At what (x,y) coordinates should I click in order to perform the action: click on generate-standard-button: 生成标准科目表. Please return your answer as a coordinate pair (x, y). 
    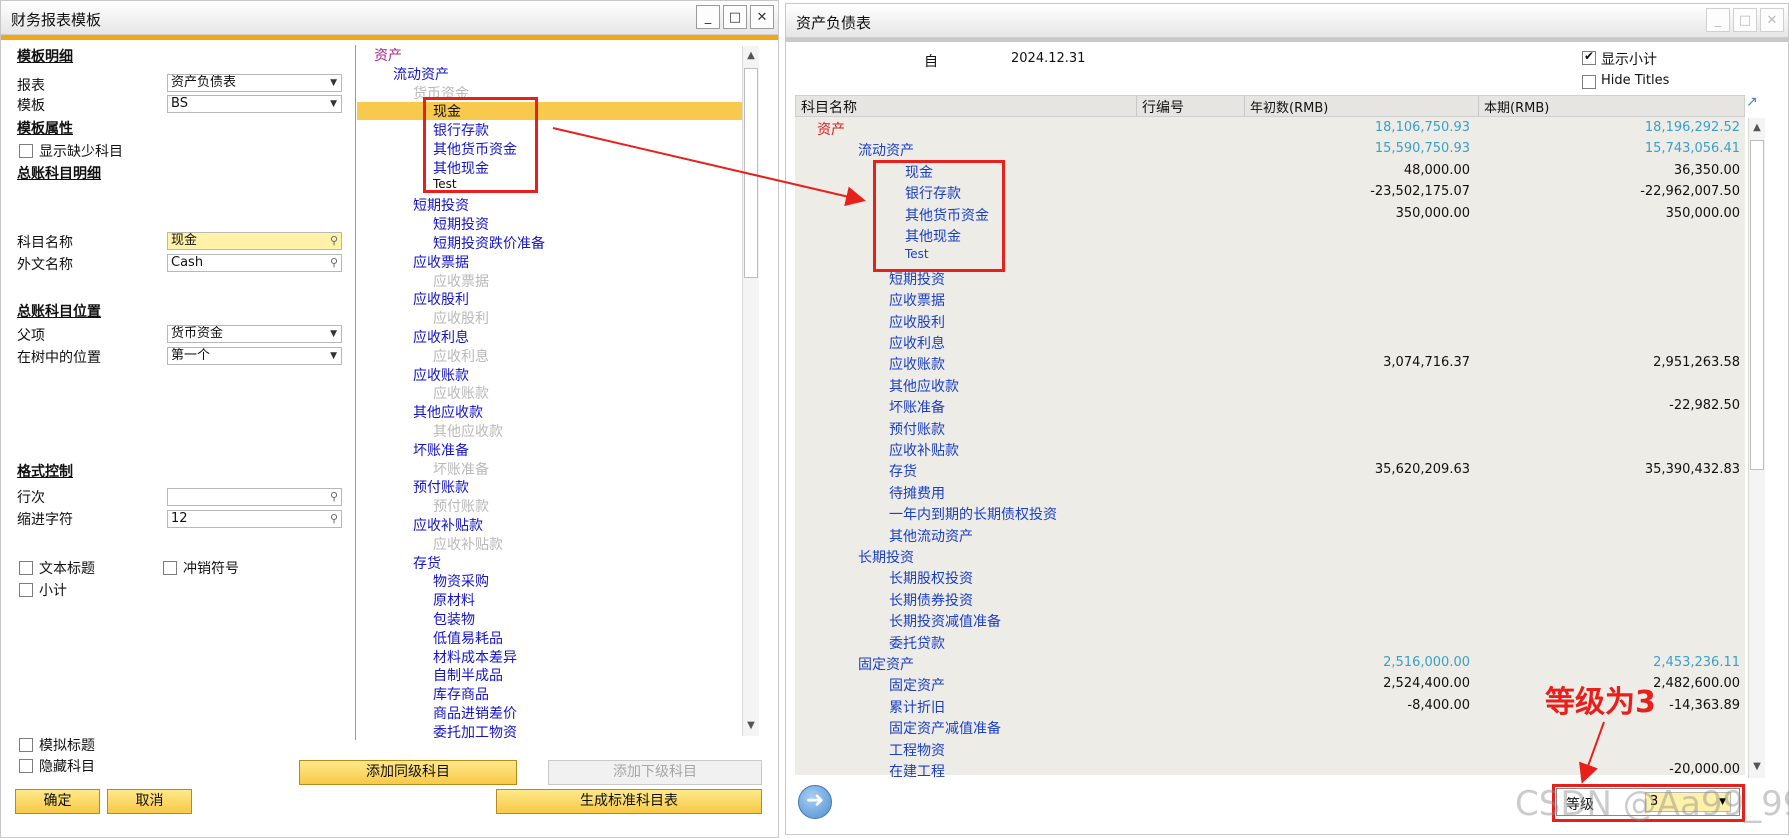
    Looking at the image, I should click on (629, 801).